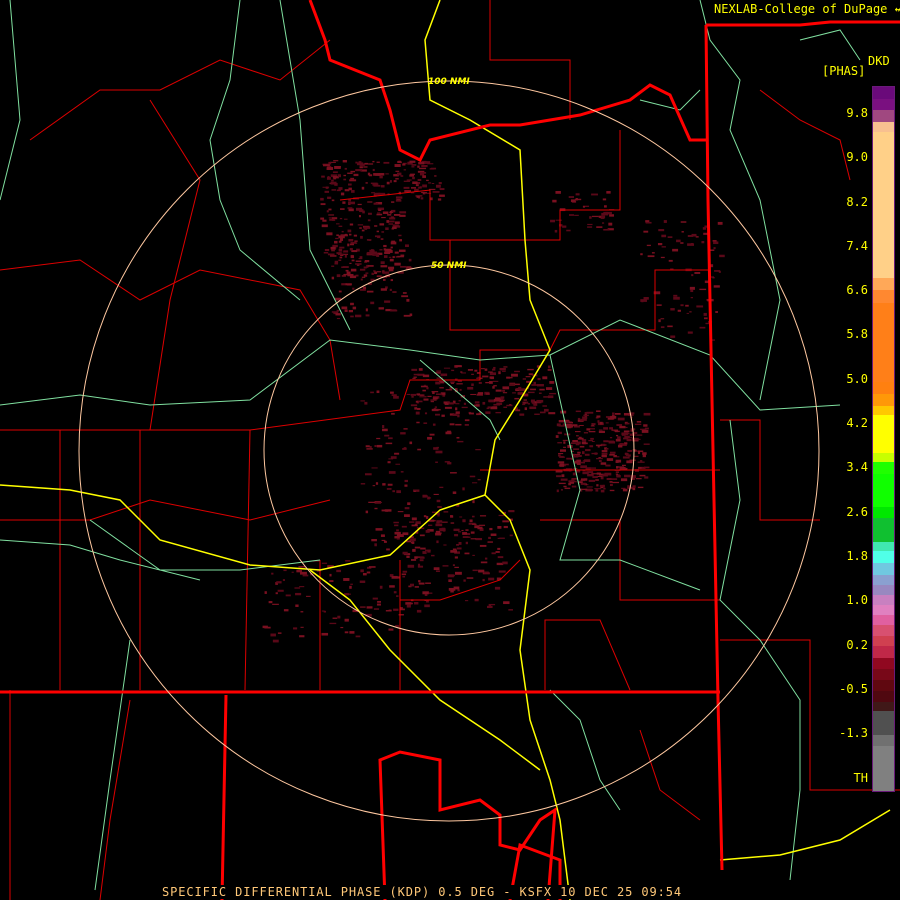  I want to click on county-line, so click(115, 799).